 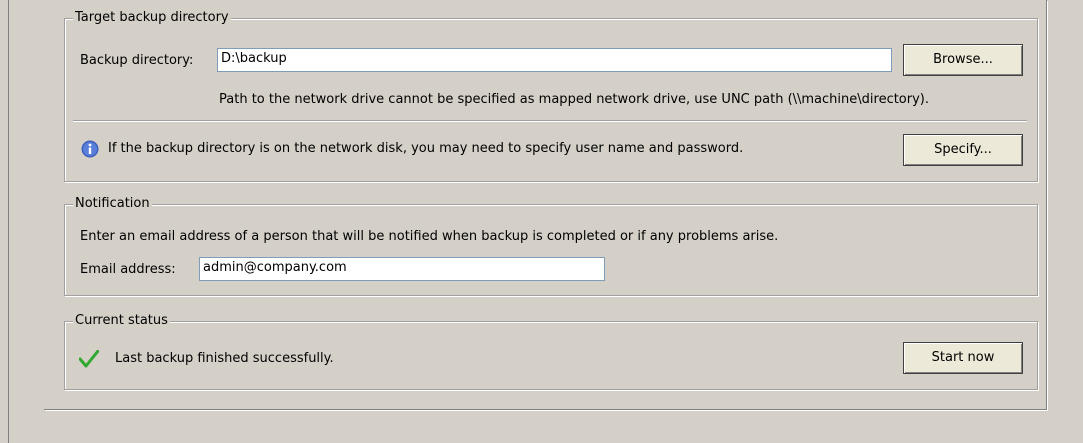 What do you see at coordinates (89, 359) in the screenshot?
I see `checkmark-icon` at bounding box center [89, 359].